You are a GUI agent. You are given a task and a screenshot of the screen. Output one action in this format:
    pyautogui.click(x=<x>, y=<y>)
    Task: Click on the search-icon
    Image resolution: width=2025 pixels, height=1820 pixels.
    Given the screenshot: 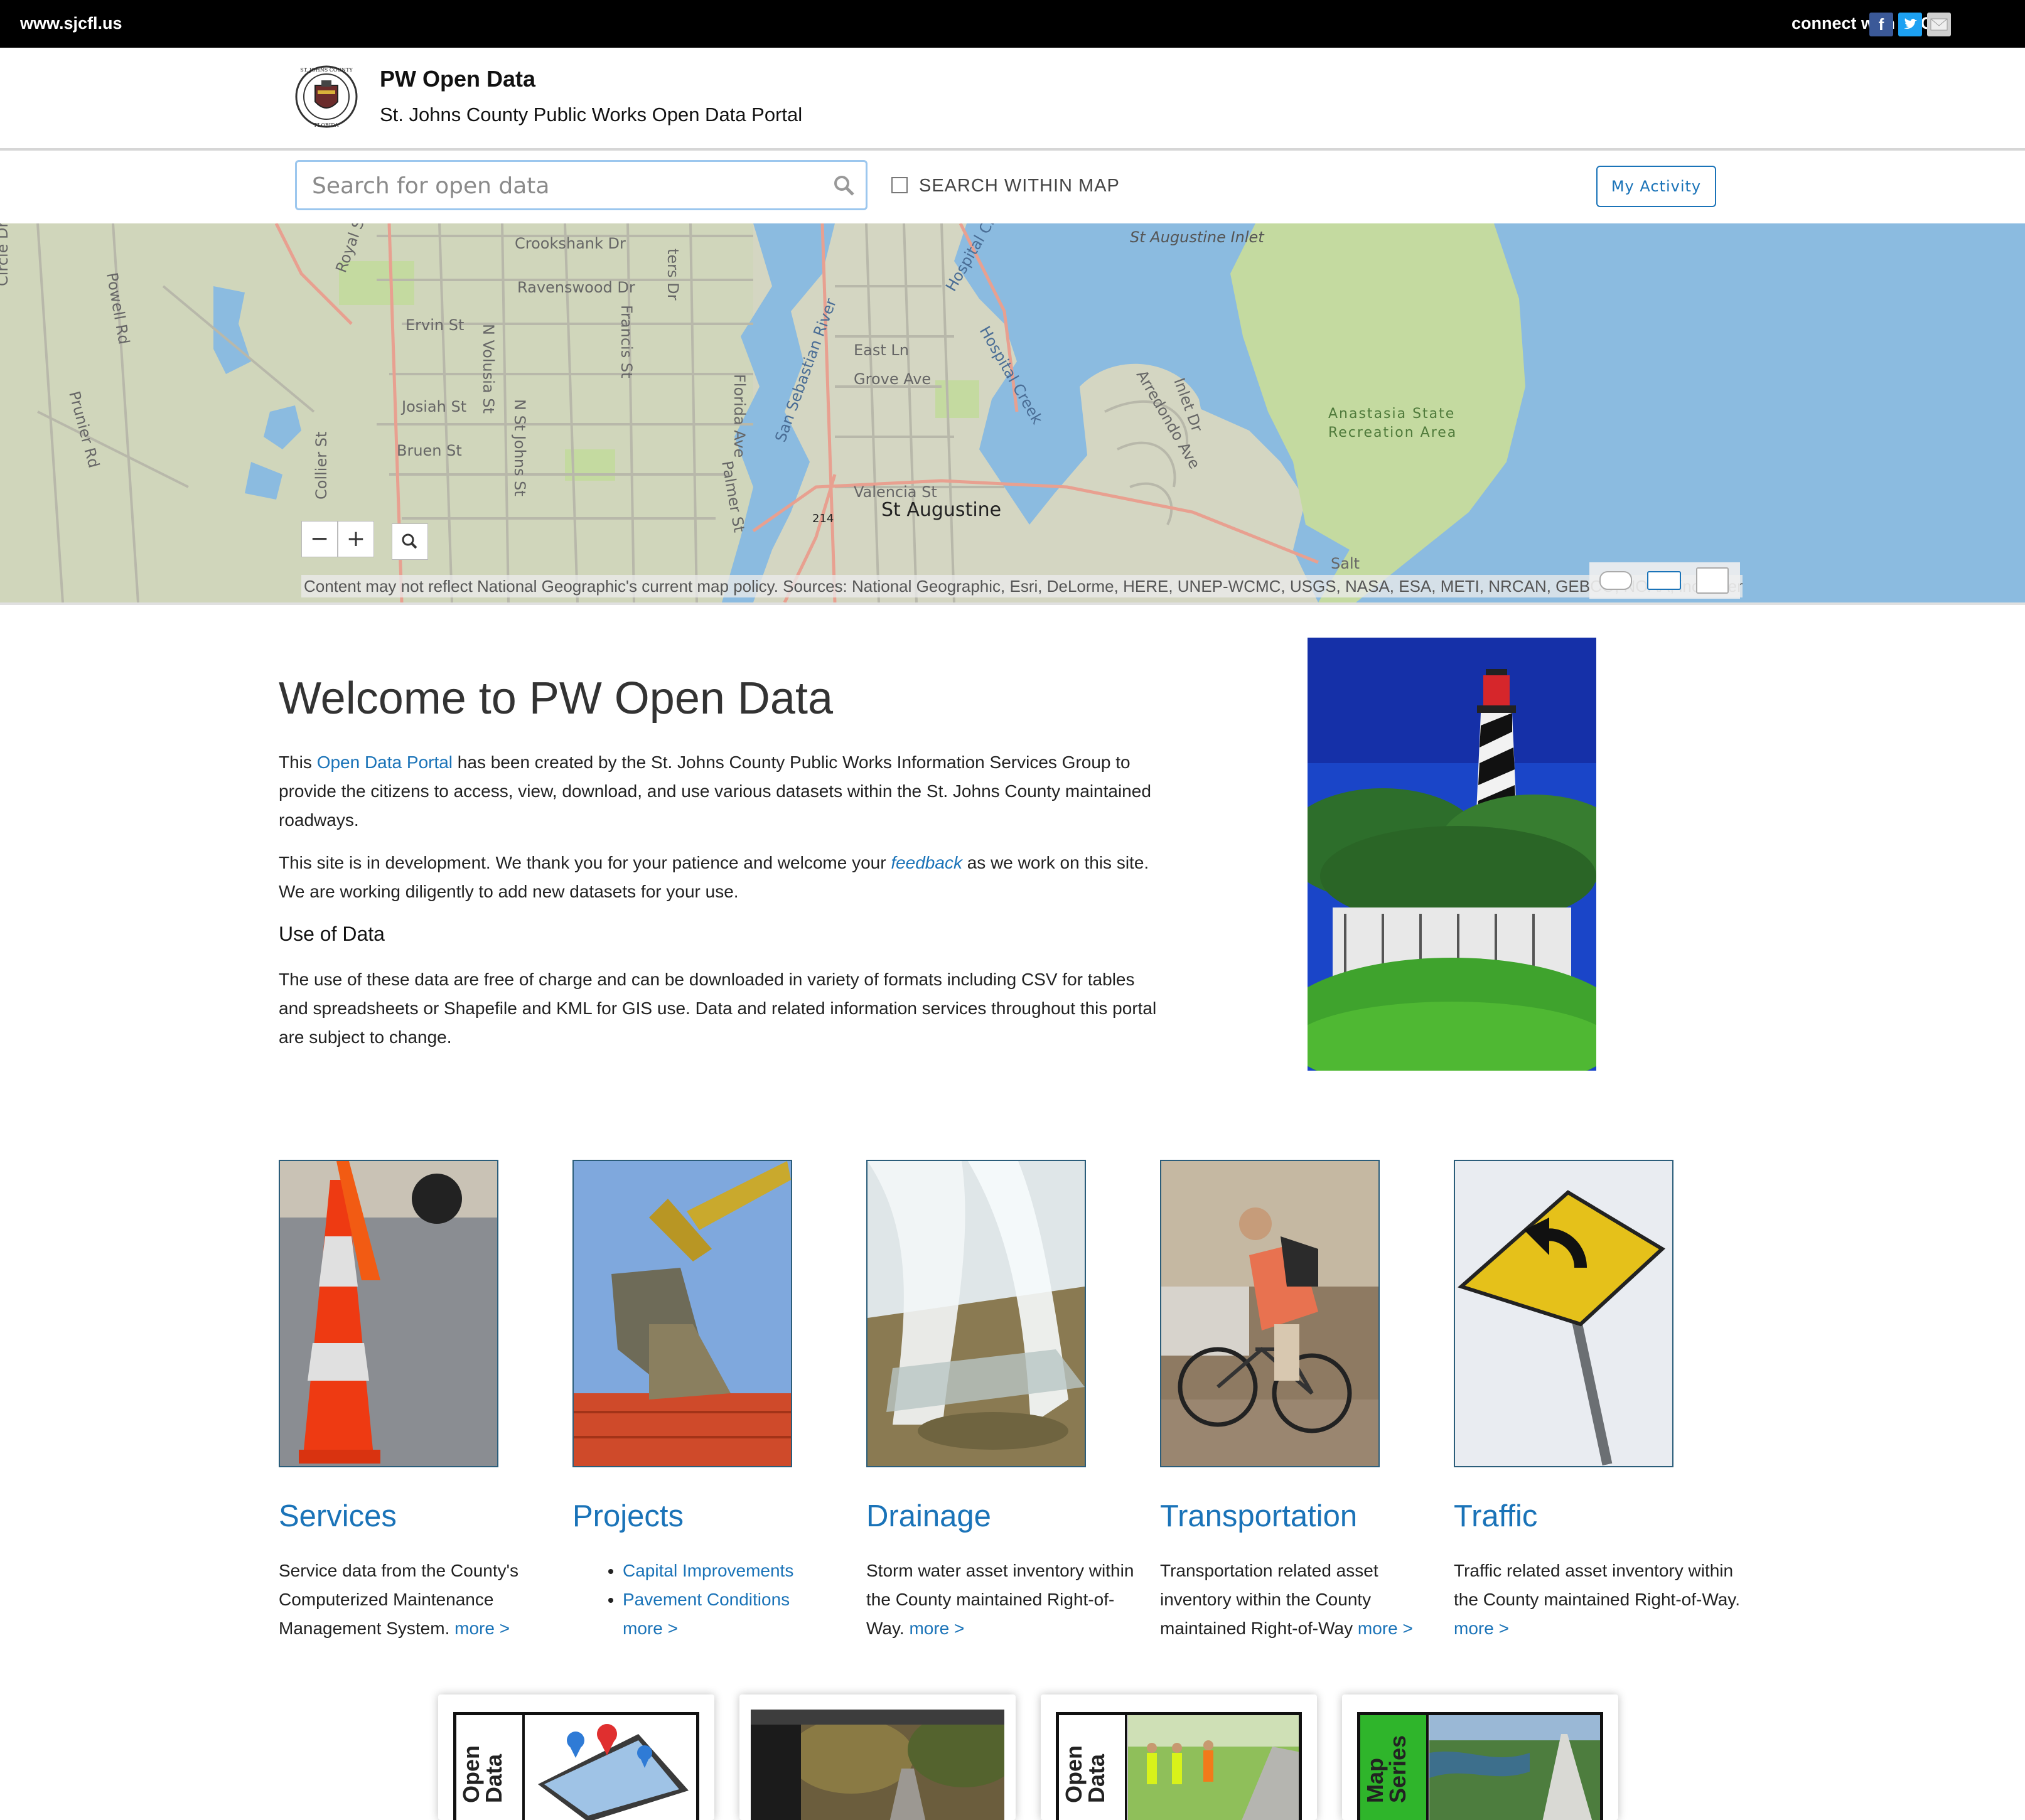 What is the action you would take?
    pyautogui.click(x=844, y=185)
    